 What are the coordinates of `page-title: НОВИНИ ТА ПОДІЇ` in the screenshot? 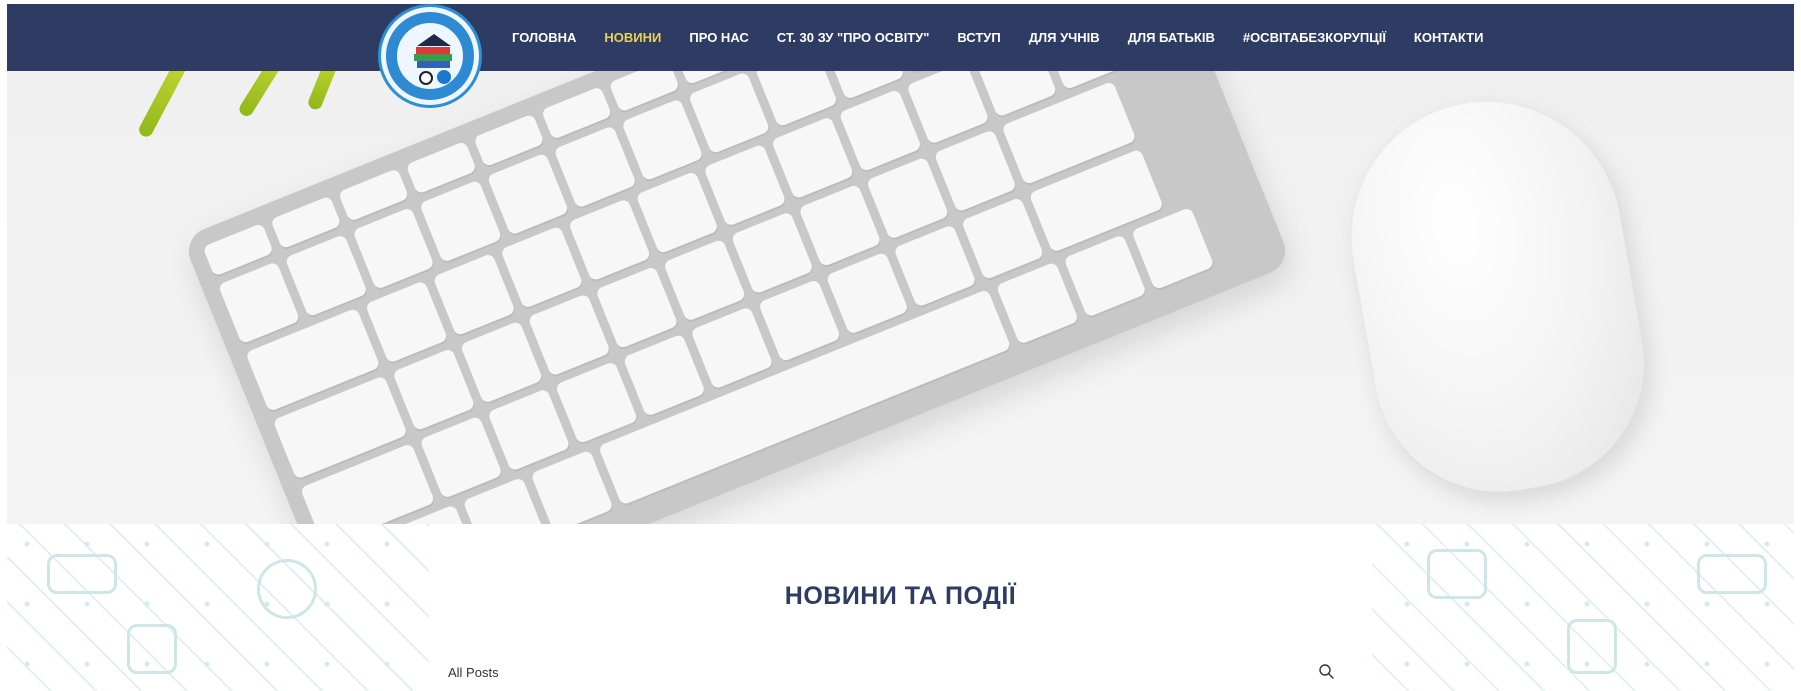 It's located at (900, 596).